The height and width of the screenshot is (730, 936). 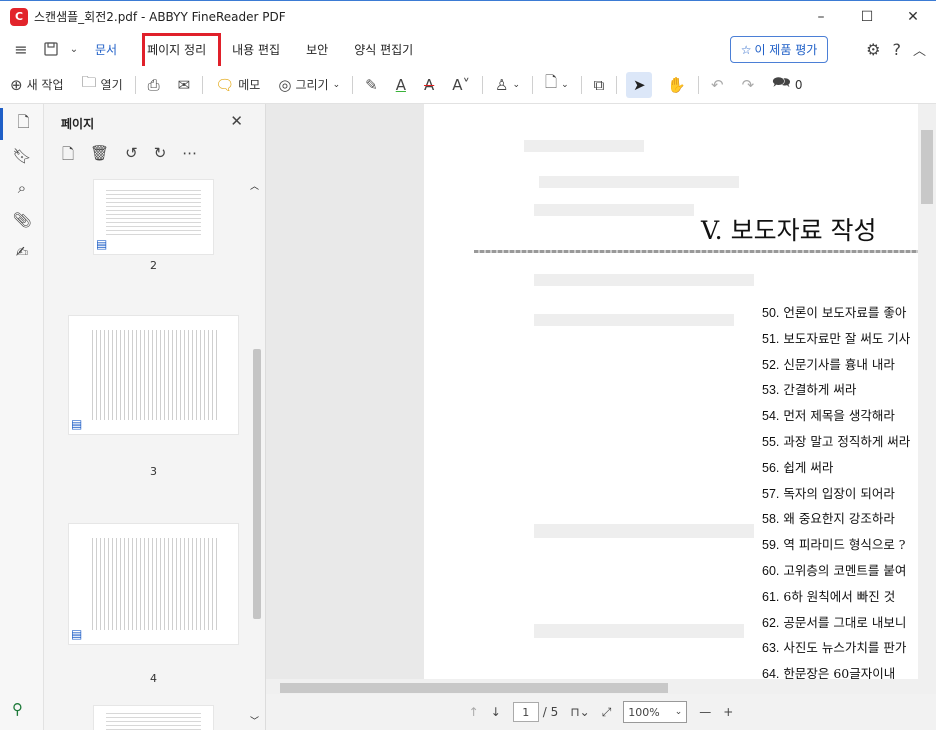 I want to click on horizontal-scrollbar-thumb, so click(x=474, y=688).